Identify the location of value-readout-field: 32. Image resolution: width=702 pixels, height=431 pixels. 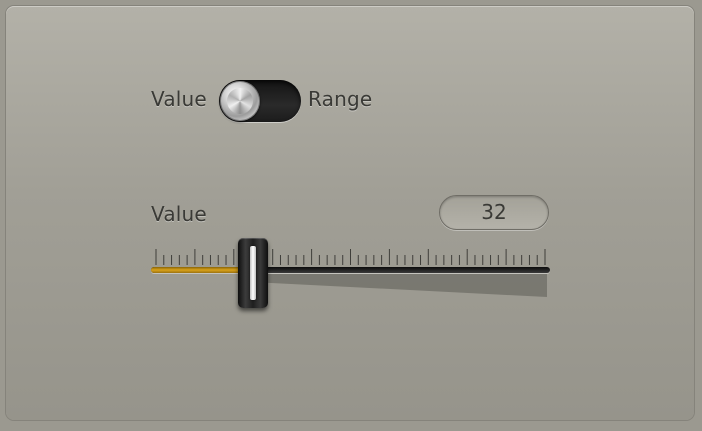
(494, 212).